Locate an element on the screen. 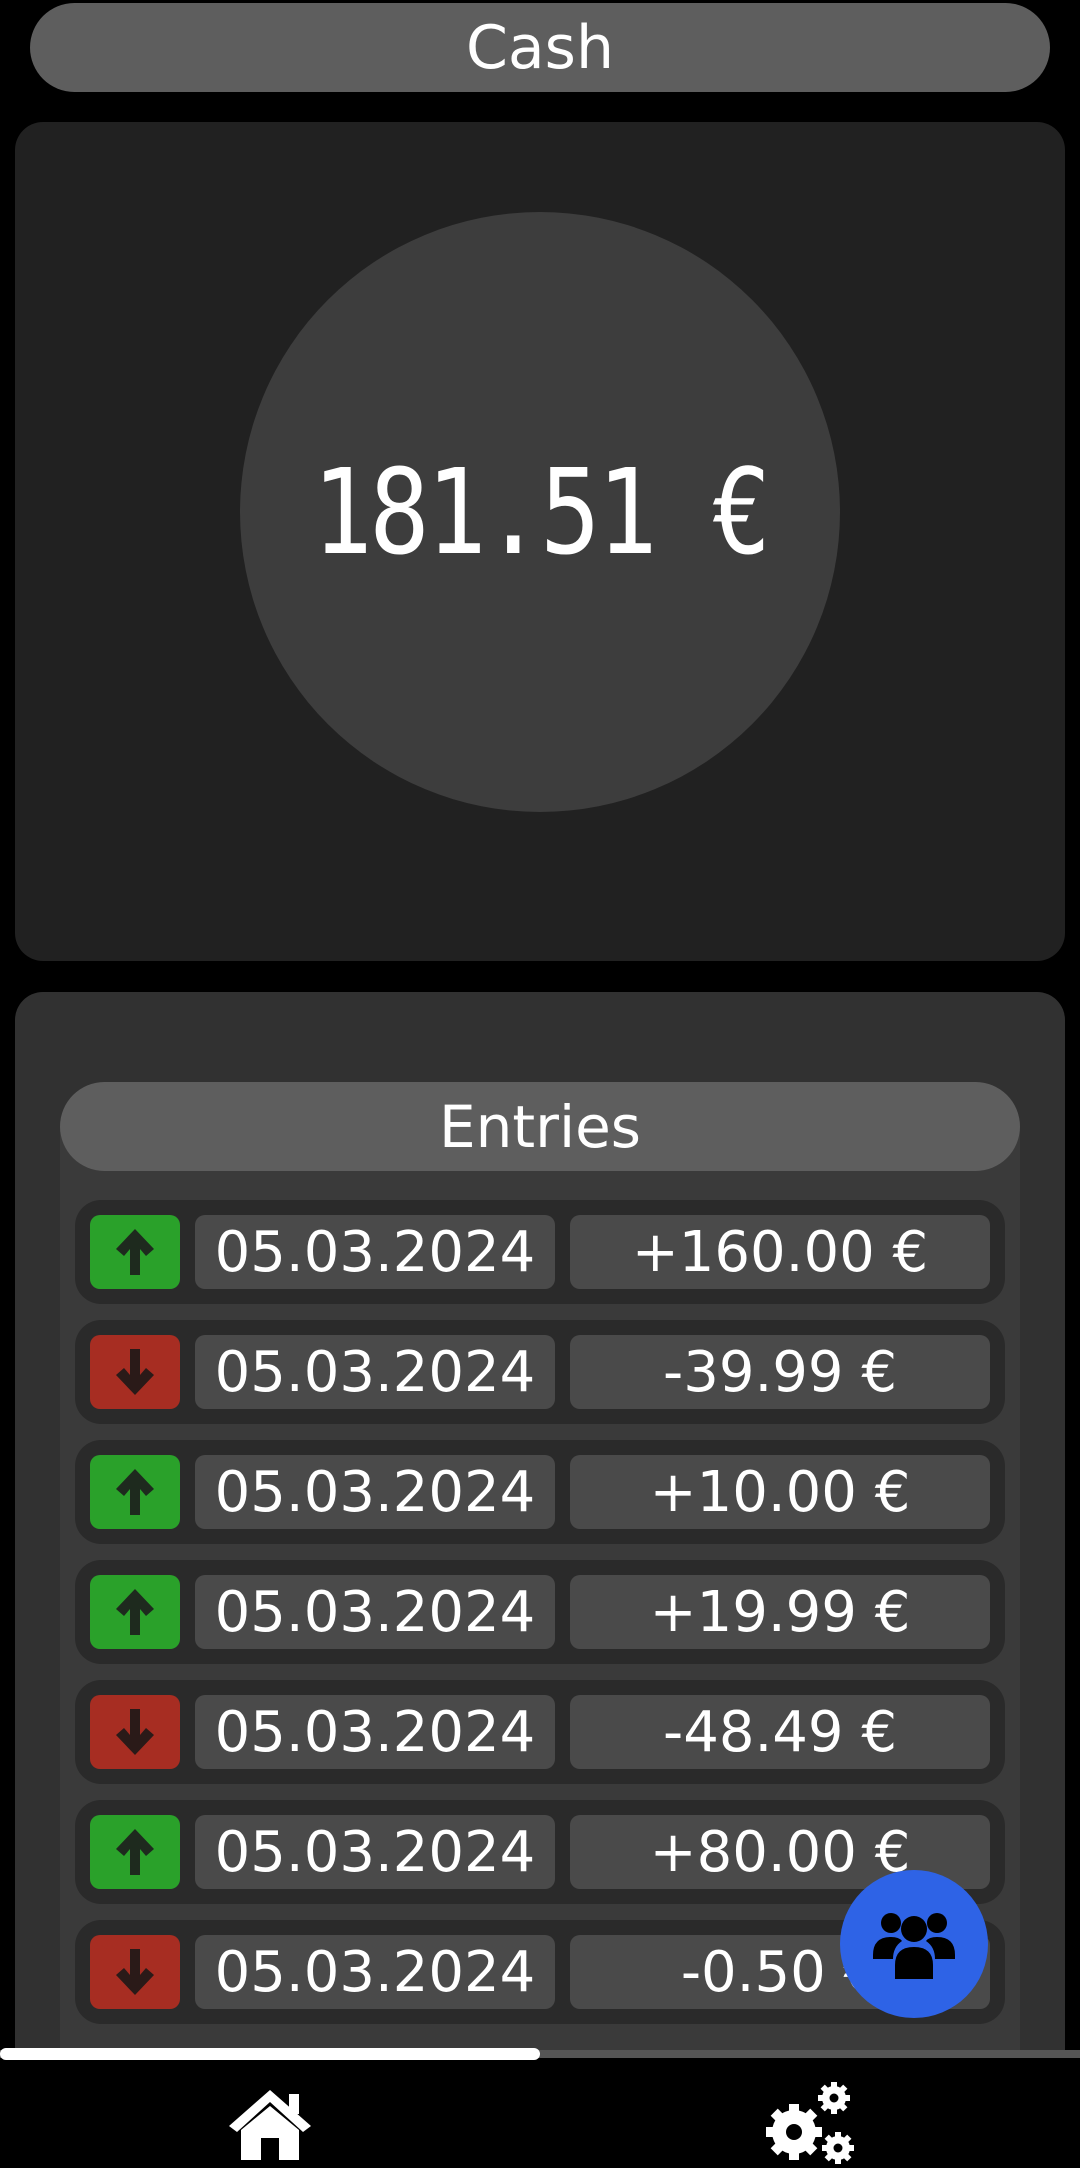 Image resolution: width=1080 pixels, height=2168 pixels. entry-row: 05.03.2024 -48.49 € is located at coordinates (540, 1732).